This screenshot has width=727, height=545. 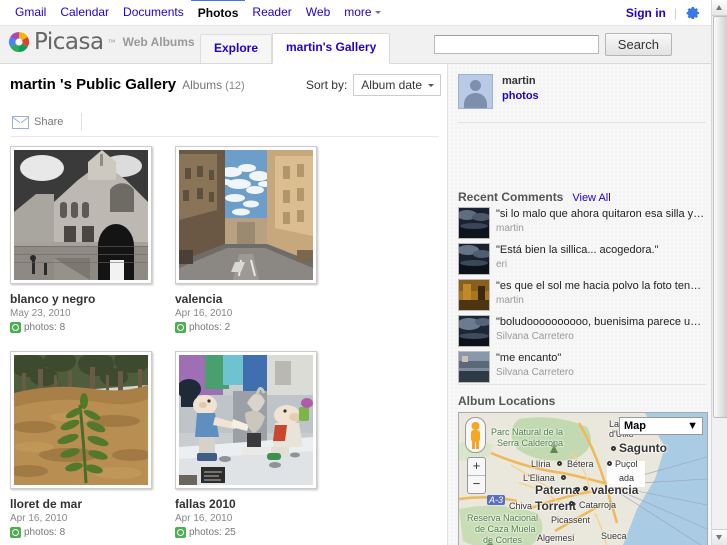 I want to click on album-title: lloret de mar, so click(x=82, y=504).